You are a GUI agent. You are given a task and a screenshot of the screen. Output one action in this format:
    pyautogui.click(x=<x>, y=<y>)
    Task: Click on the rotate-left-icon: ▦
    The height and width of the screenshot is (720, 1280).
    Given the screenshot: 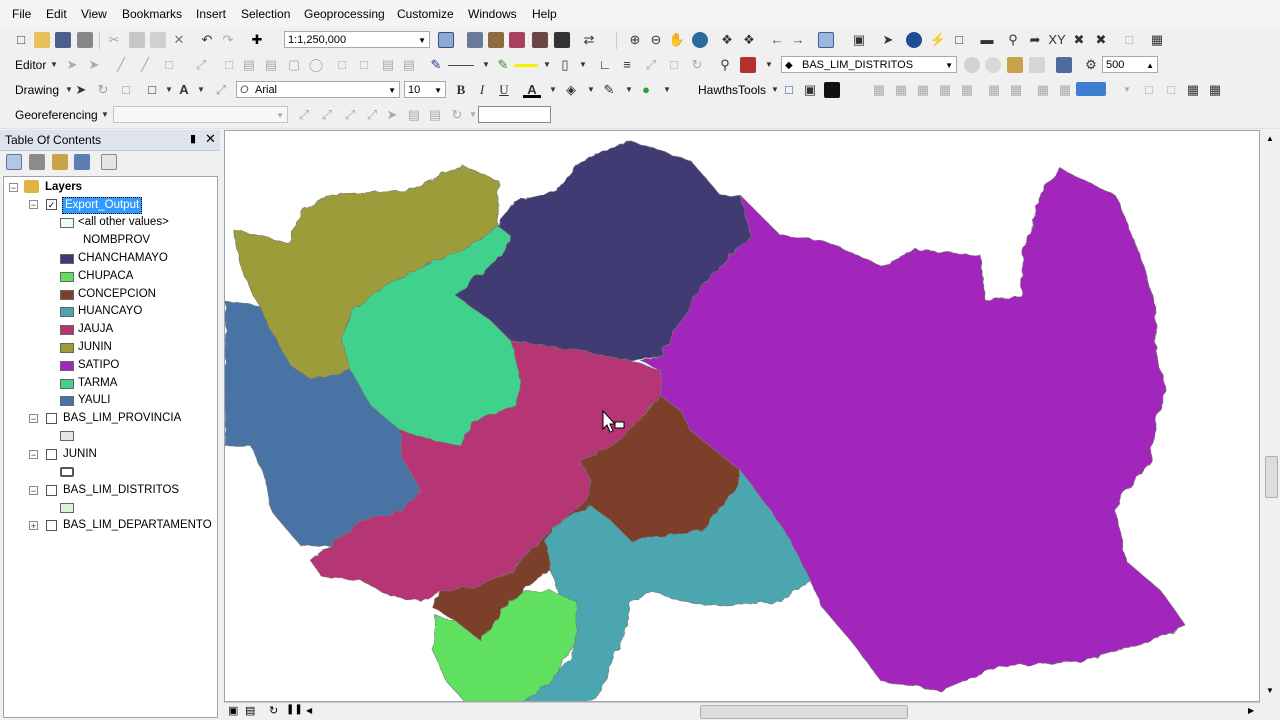 What is the action you would take?
    pyautogui.click(x=1043, y=90)
    